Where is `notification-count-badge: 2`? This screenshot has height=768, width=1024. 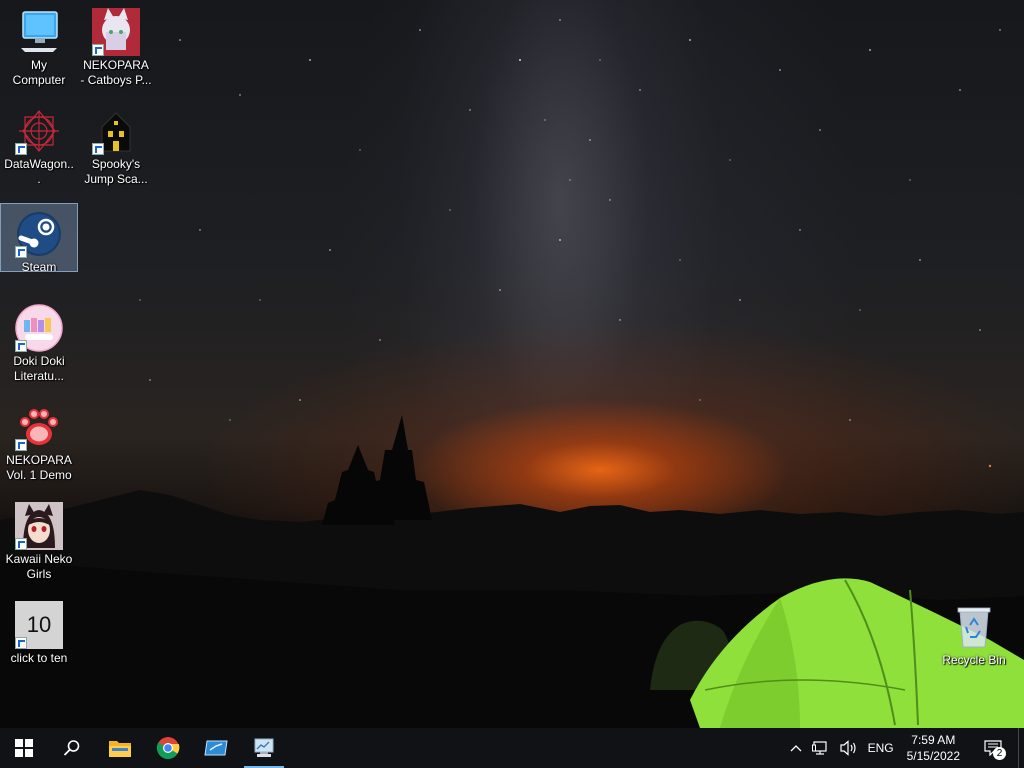 notification-count-badge: 2 is located at coordinates (999, 753).